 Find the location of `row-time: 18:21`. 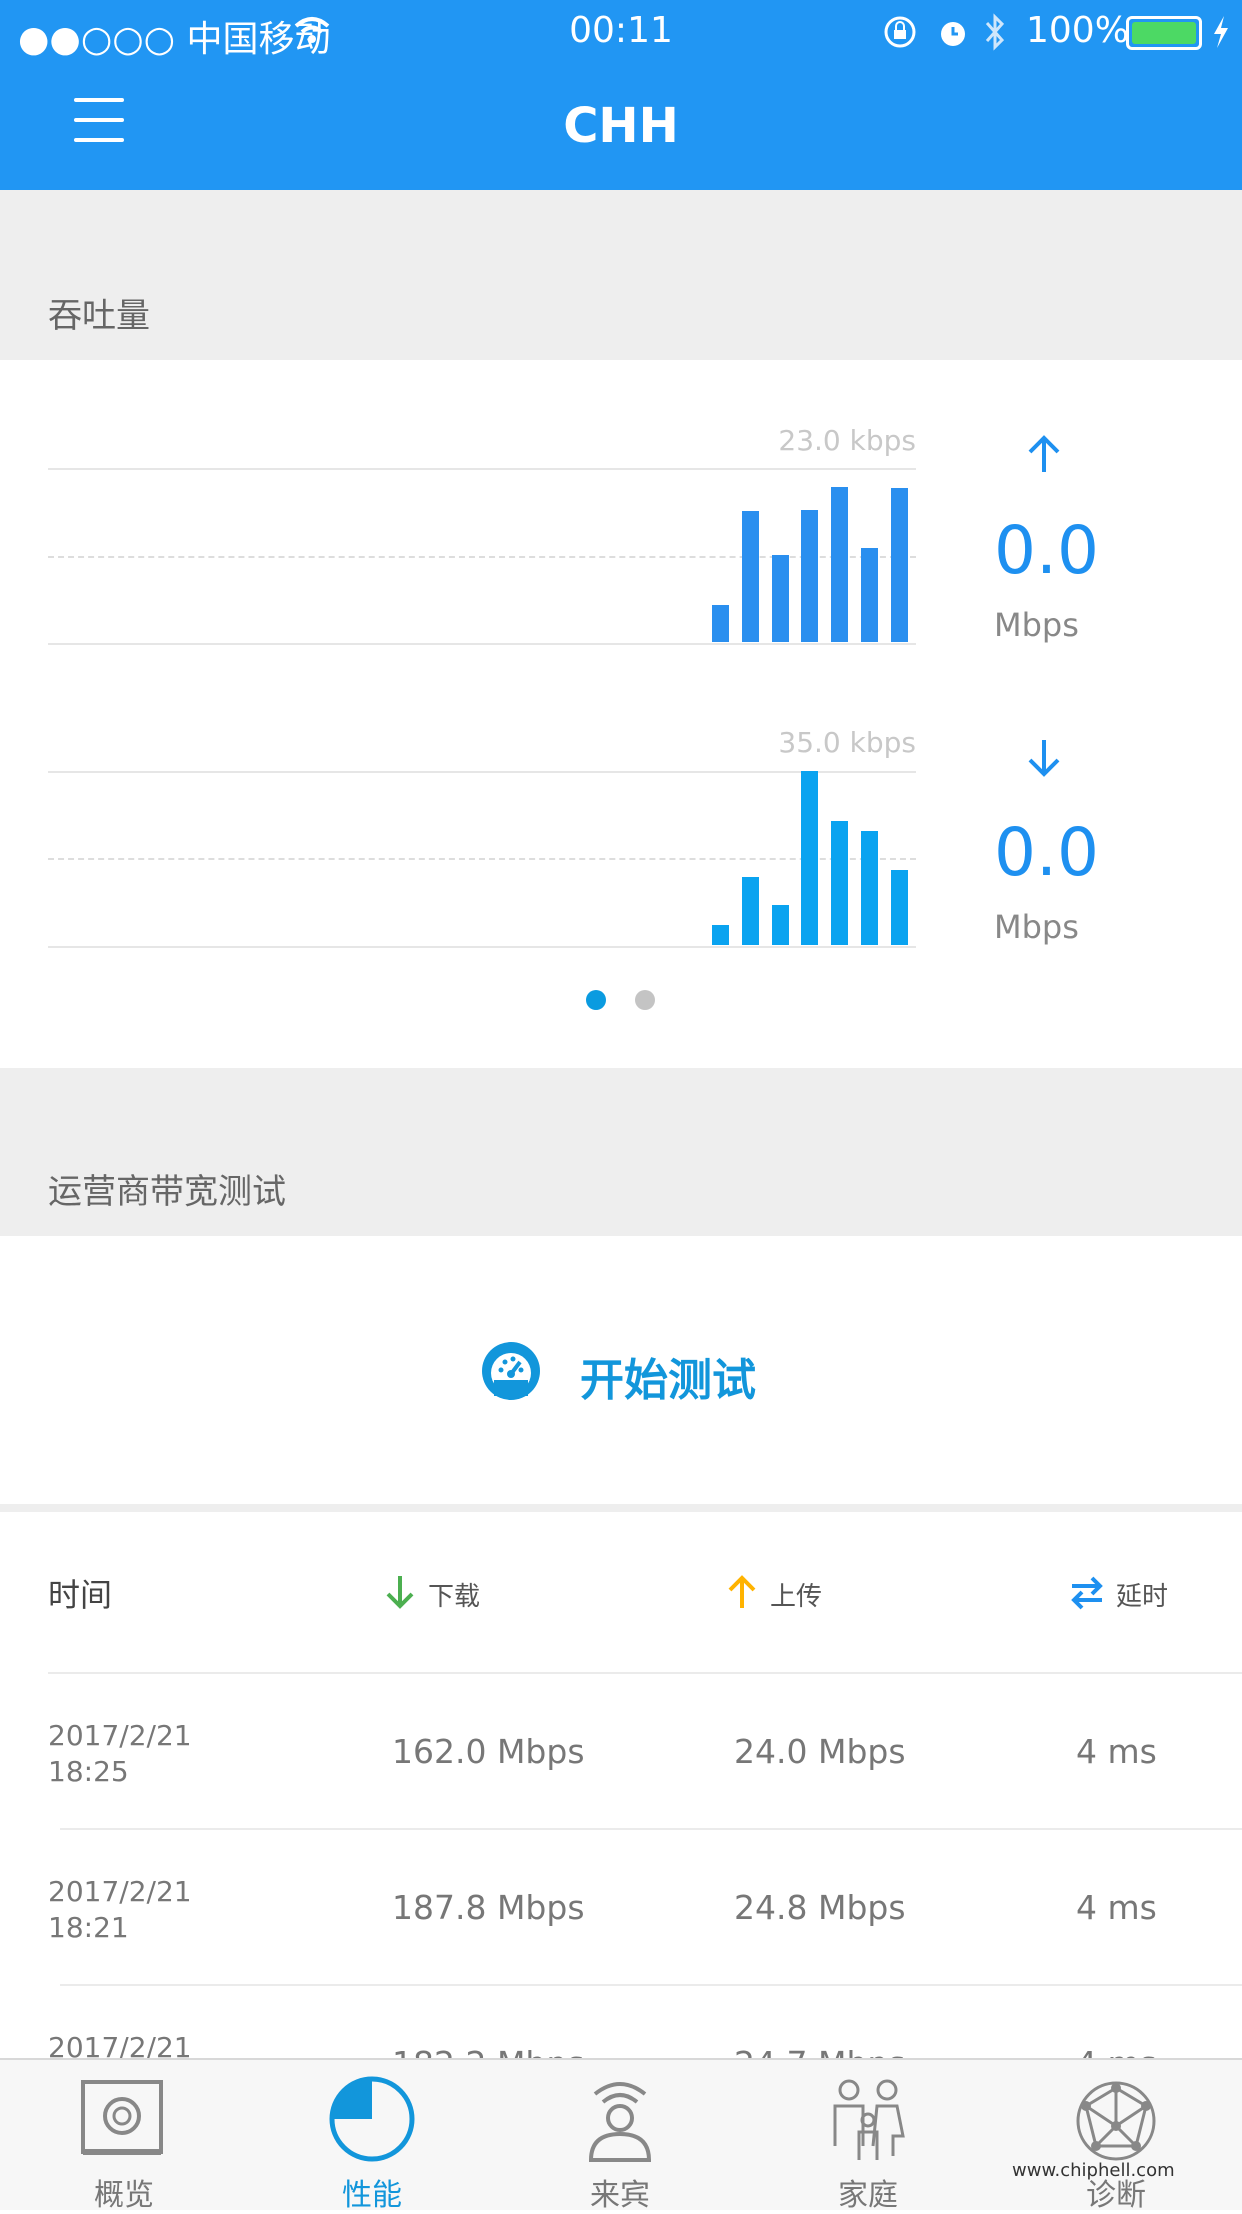

row-time: 18:21 is located at coordinates (88, 1927).